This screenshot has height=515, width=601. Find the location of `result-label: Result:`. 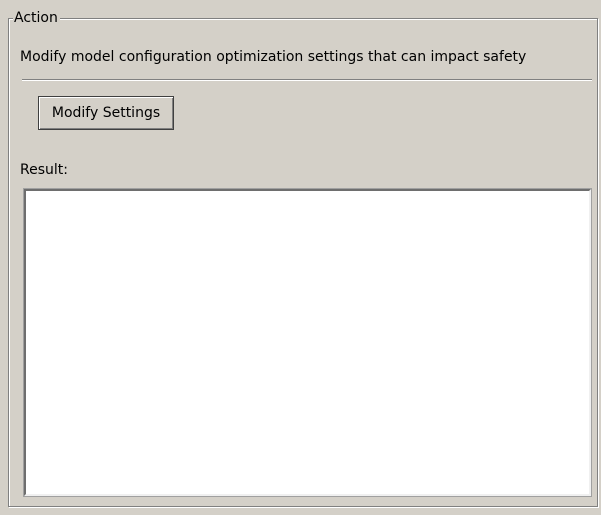

result-label: Result: is located at coordinates (44, 170).